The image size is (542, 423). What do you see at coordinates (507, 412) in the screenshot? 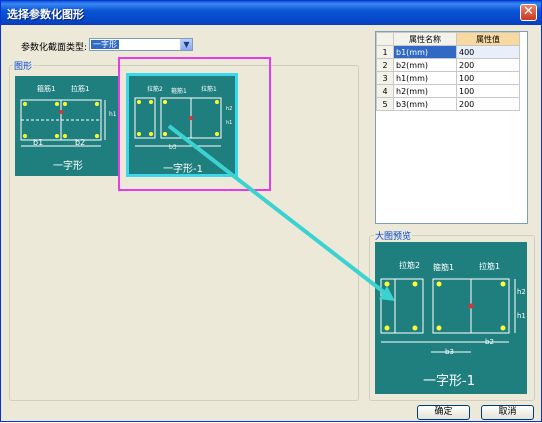
I see `cancel-button: 取消` at bounding box center [507, 412].